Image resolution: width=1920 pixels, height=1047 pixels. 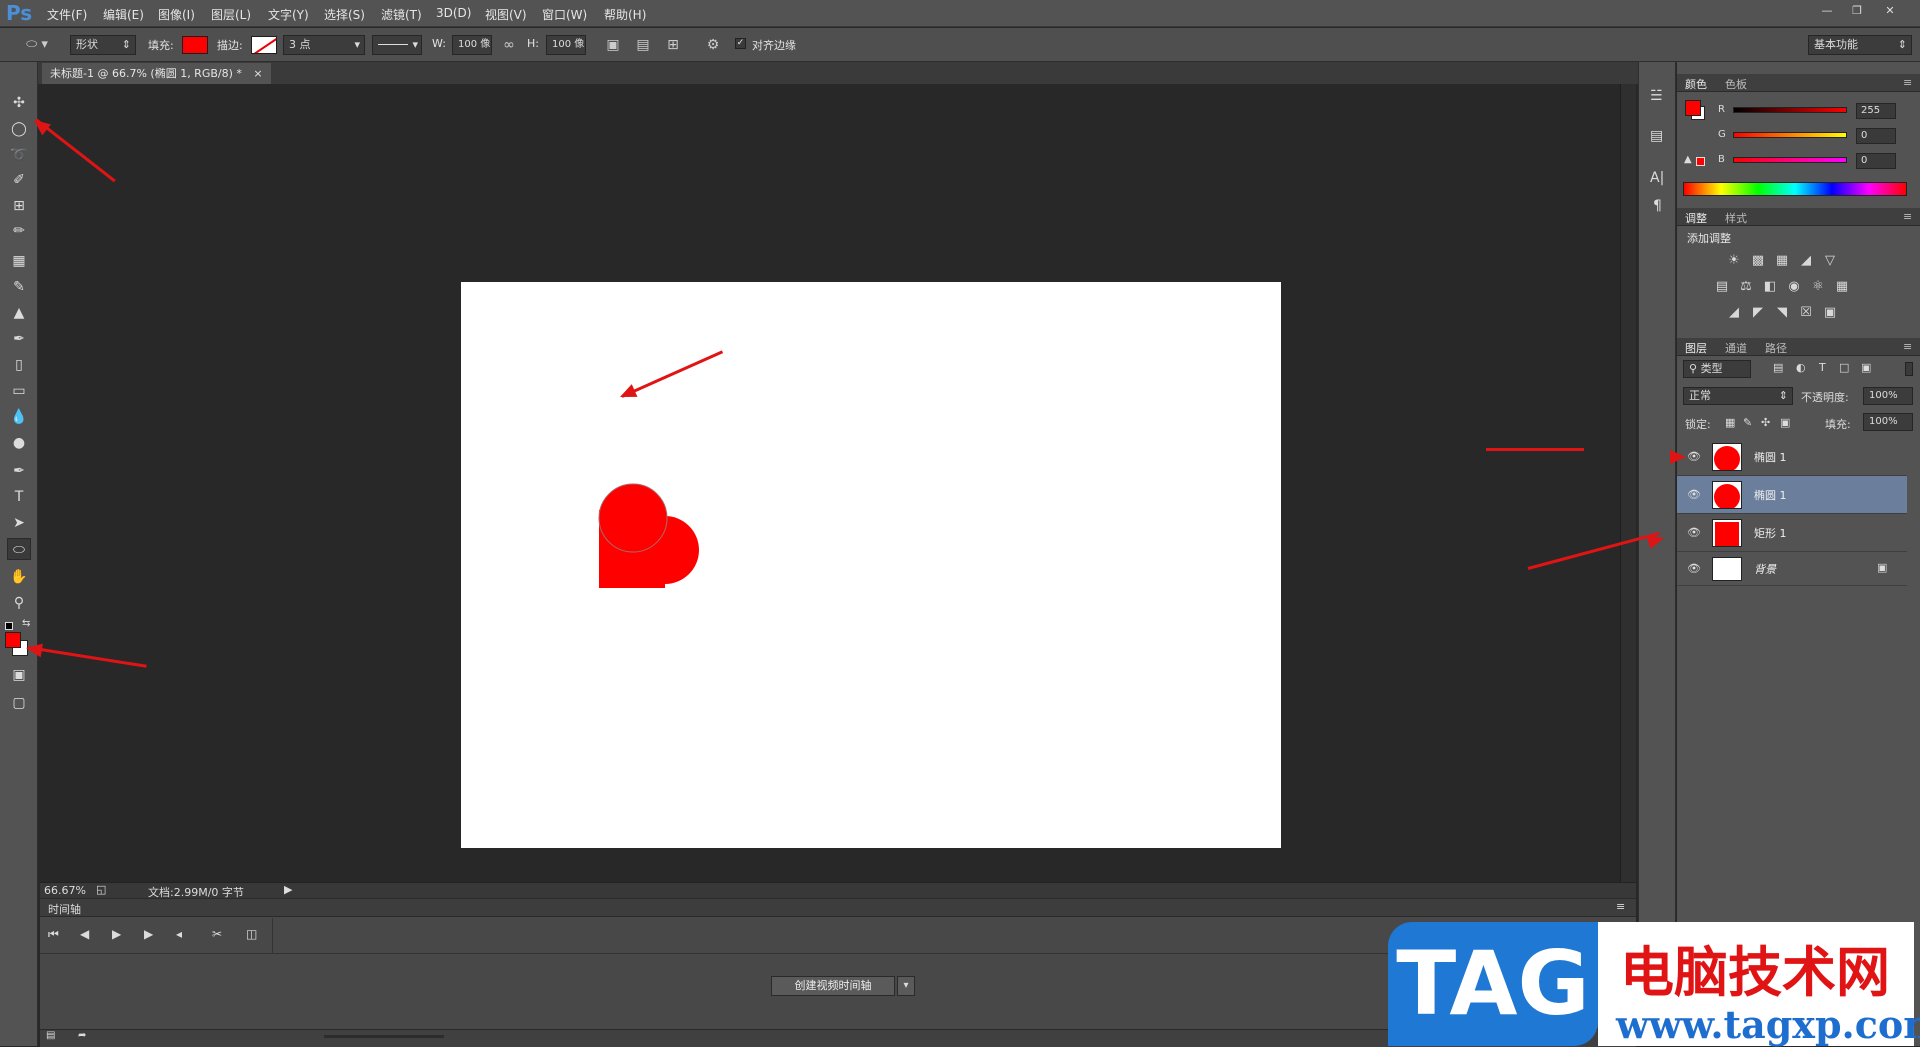 I want to click on tab-color: 颜色, so click(x=1696, y=84).